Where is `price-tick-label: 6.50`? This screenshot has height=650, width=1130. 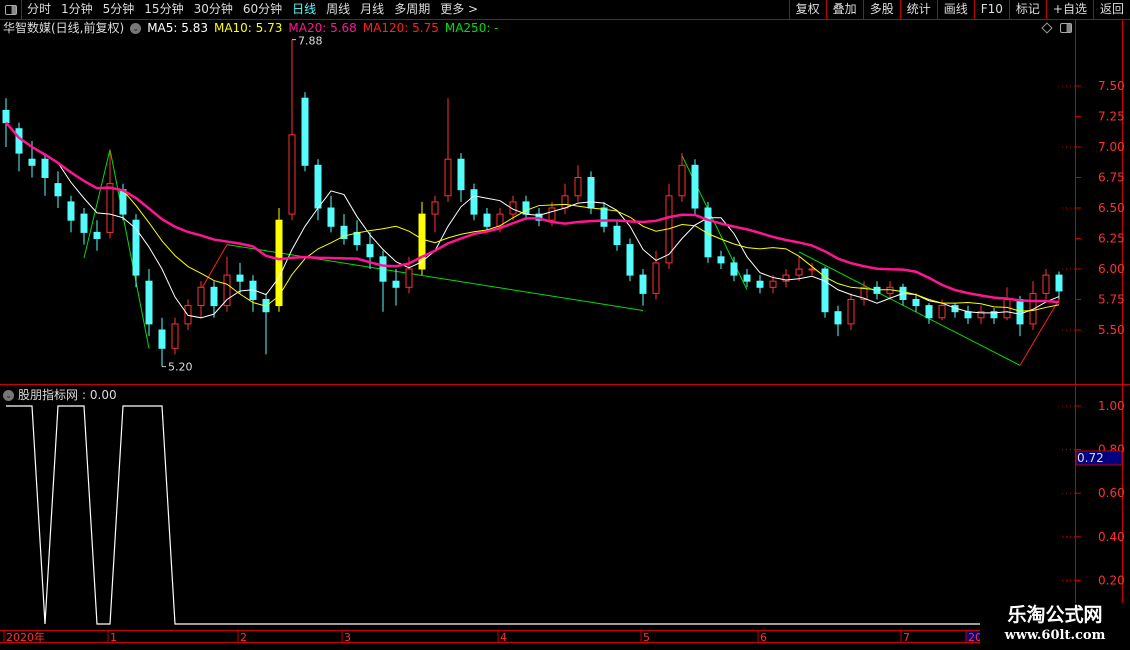 price-tick-label: 6.50 is located at coordinates (1111, 208).